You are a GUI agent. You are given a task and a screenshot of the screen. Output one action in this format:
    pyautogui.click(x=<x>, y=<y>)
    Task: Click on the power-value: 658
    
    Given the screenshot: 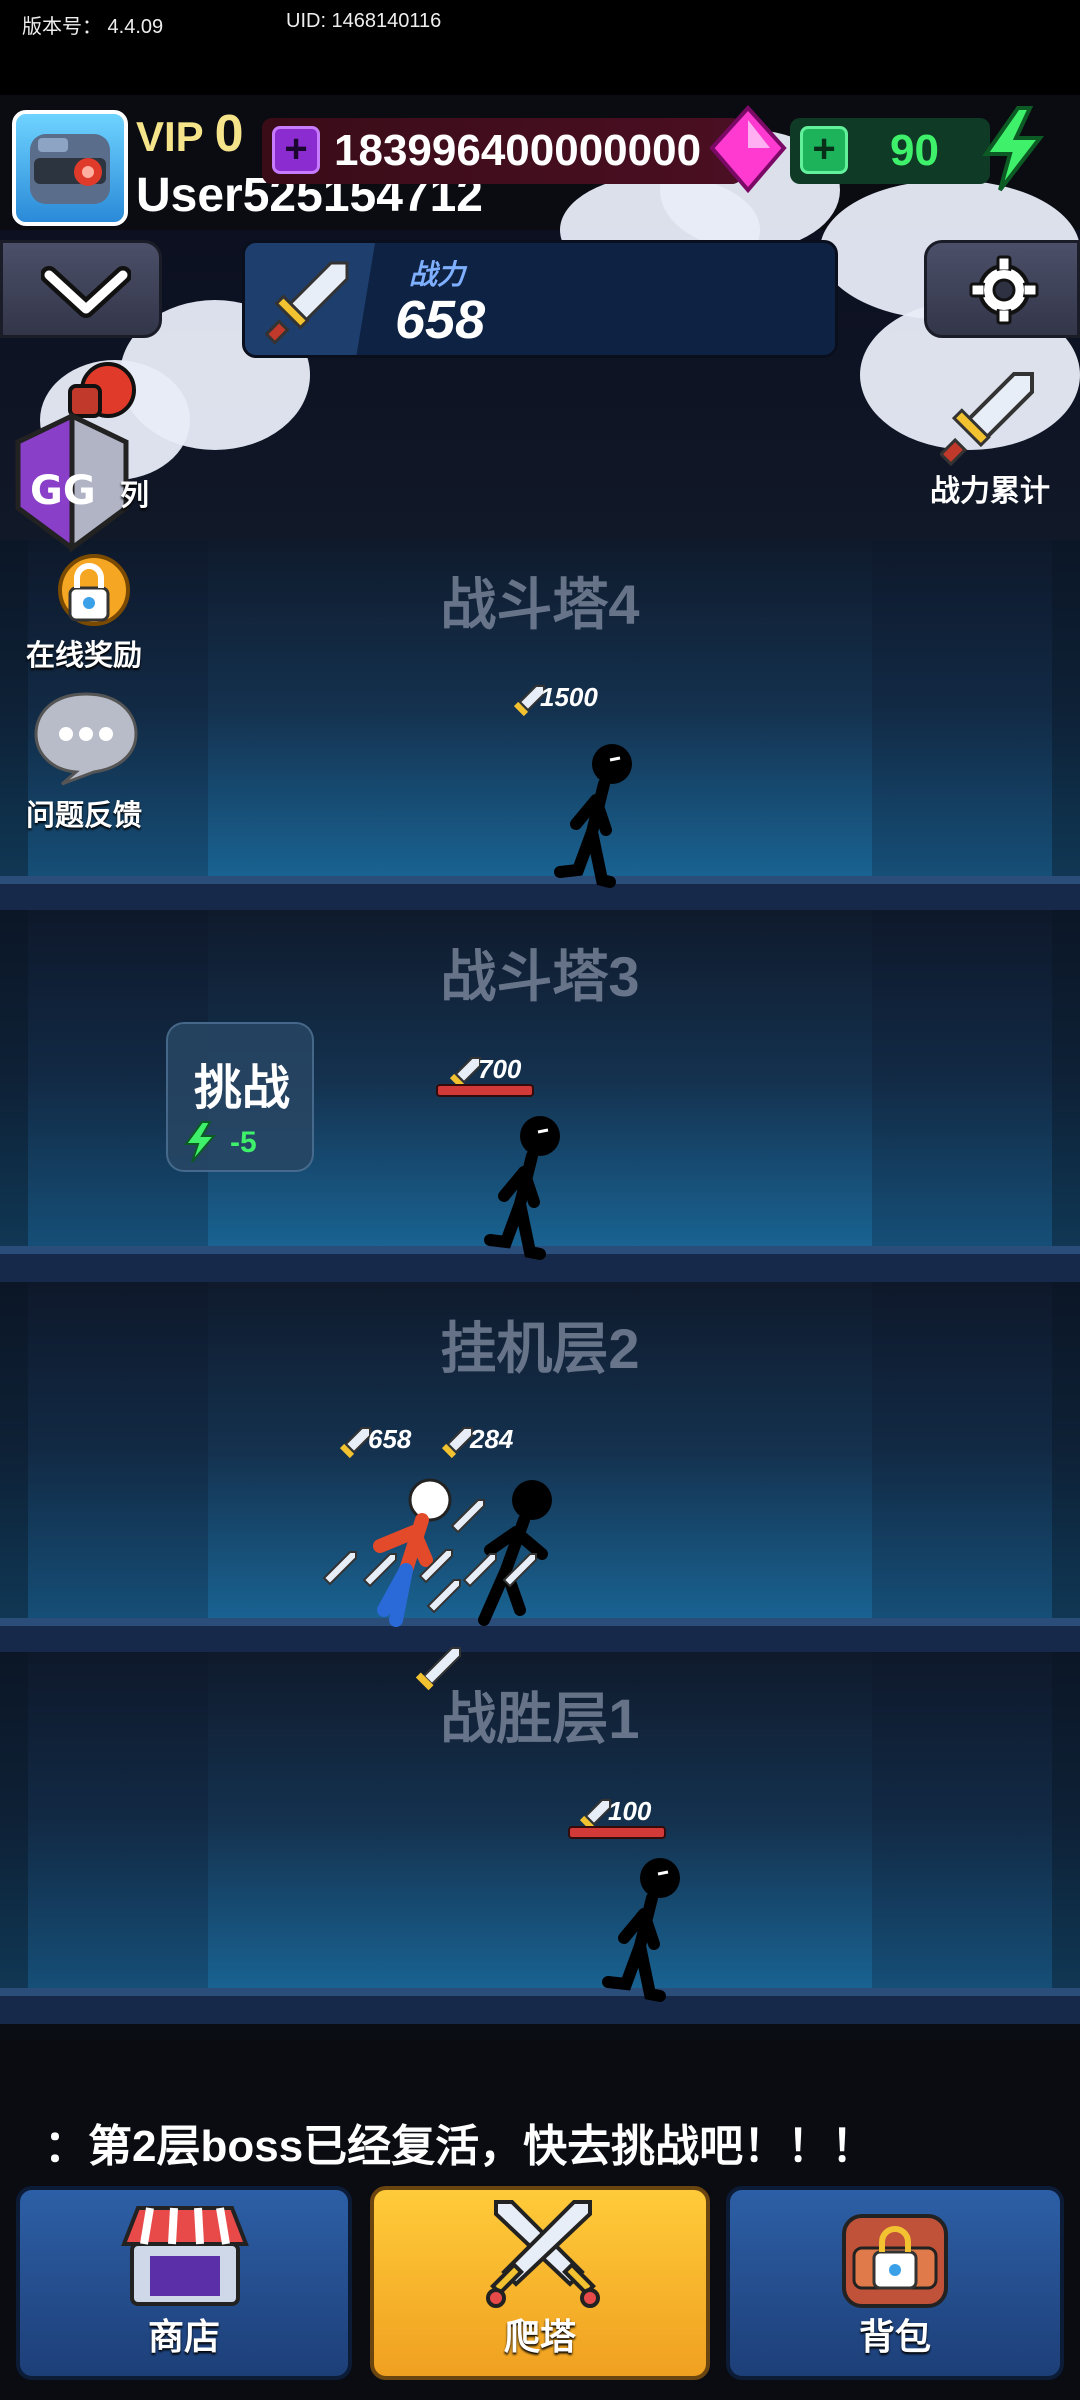 What is the action you would take?
    pyautogui.click(x=440, y=320)
    